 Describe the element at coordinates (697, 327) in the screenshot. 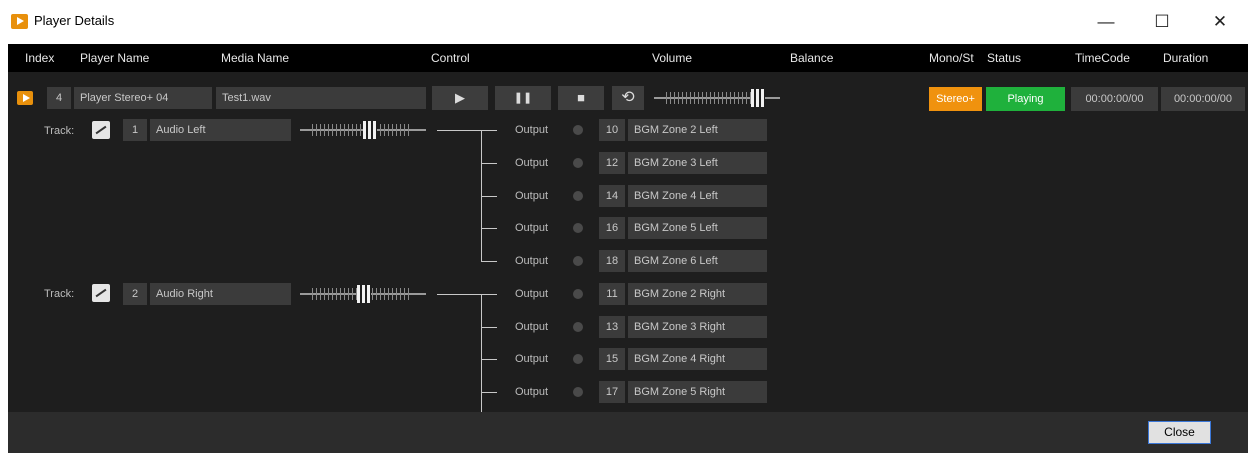

I see `output-zone: BGM Zone 3 Right` at that location.